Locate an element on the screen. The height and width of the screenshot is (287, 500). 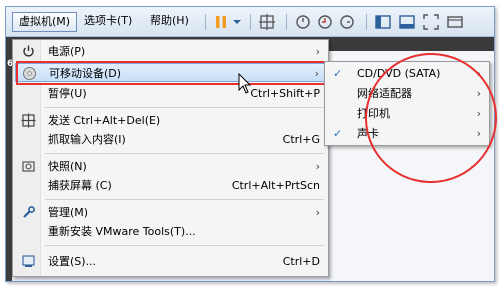
menu-item-manage: 管理(M) › is located at coordinates (170, 212).